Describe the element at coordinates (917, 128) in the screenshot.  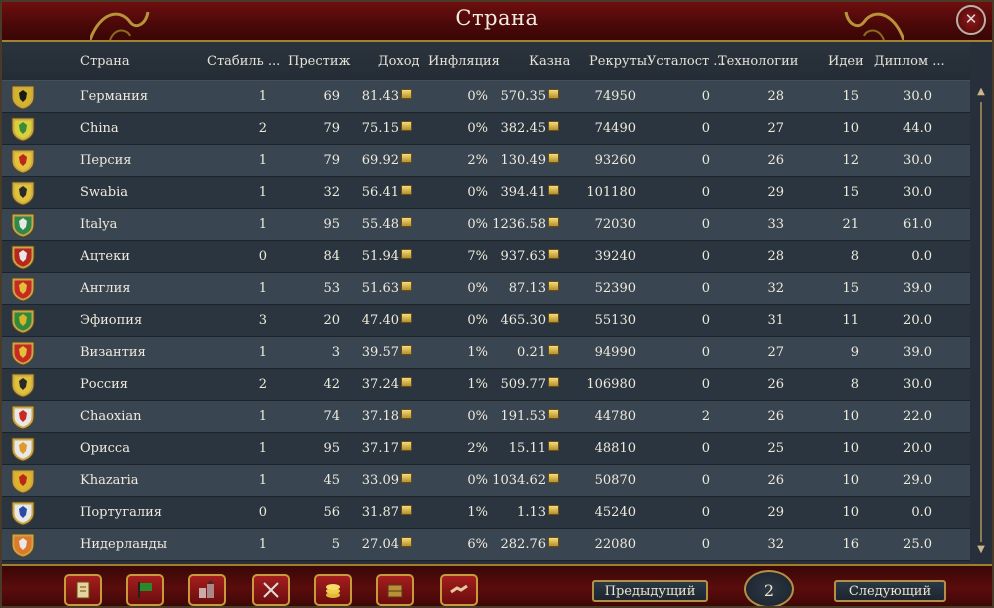
I see `diplomacy-value-text: 44.0` at that location.